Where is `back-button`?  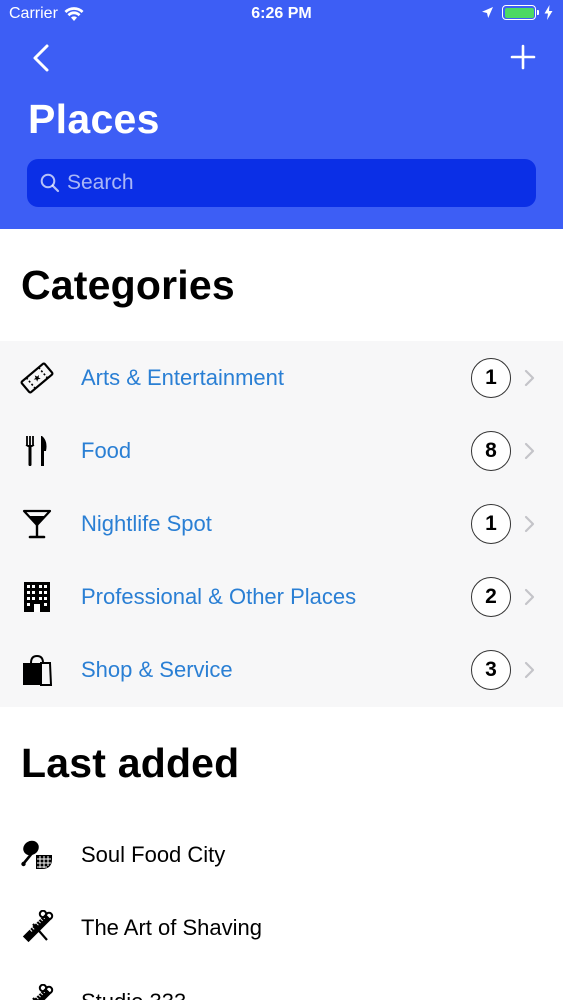 back-button is located at coordinates (43, 57).